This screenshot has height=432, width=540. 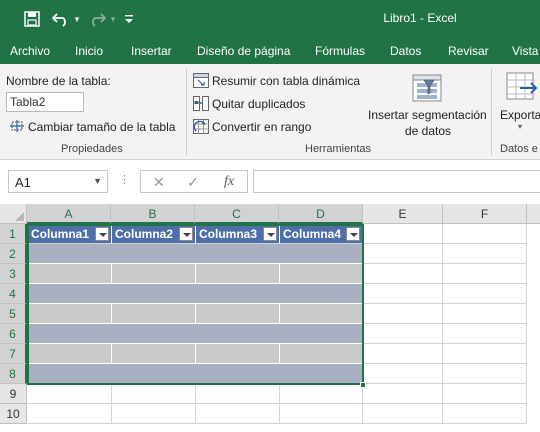 I want to click on table-header-cell: Columna2, so click(x=154, y=234).